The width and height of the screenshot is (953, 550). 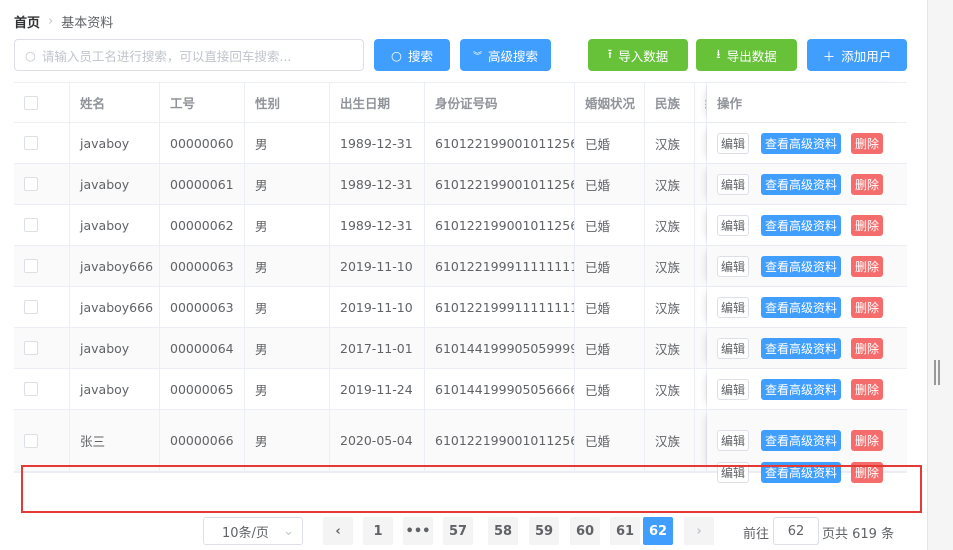 I want to click on more-pages-button: •••, so click(x=418, y=531).